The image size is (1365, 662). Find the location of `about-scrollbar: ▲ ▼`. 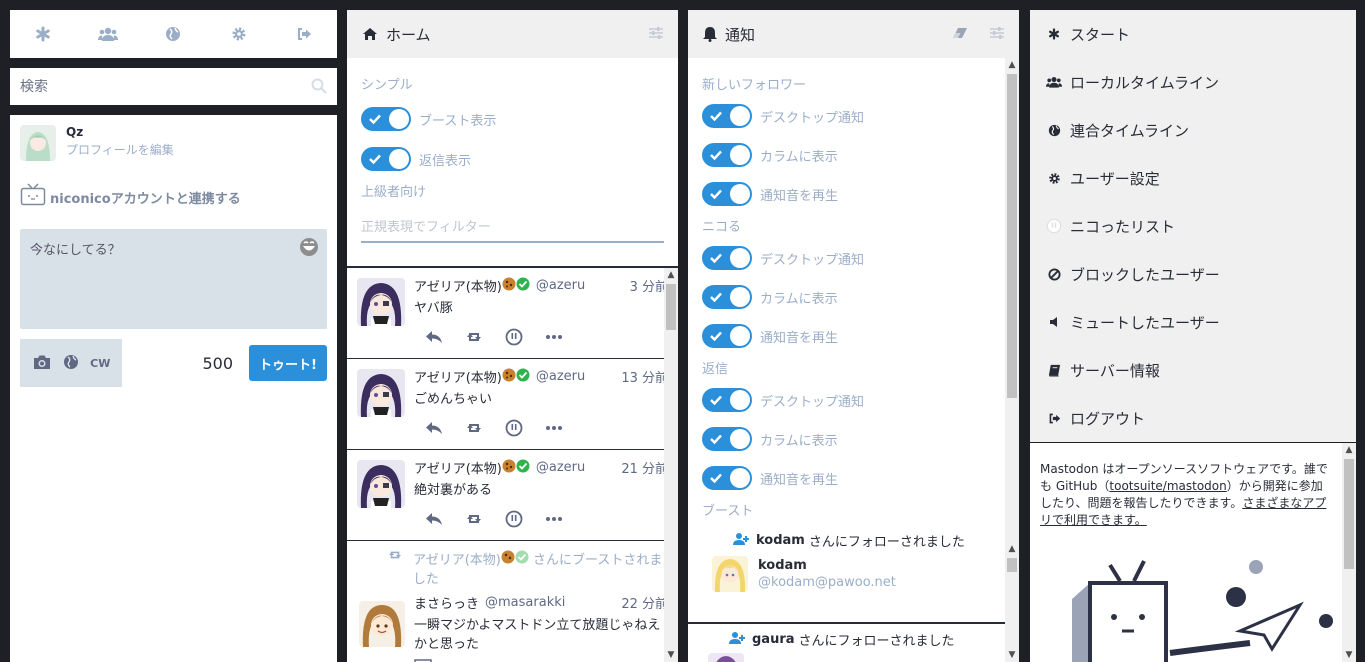

about-scrollbar: ▲ ▼ is located at coordinates (1349, 552).